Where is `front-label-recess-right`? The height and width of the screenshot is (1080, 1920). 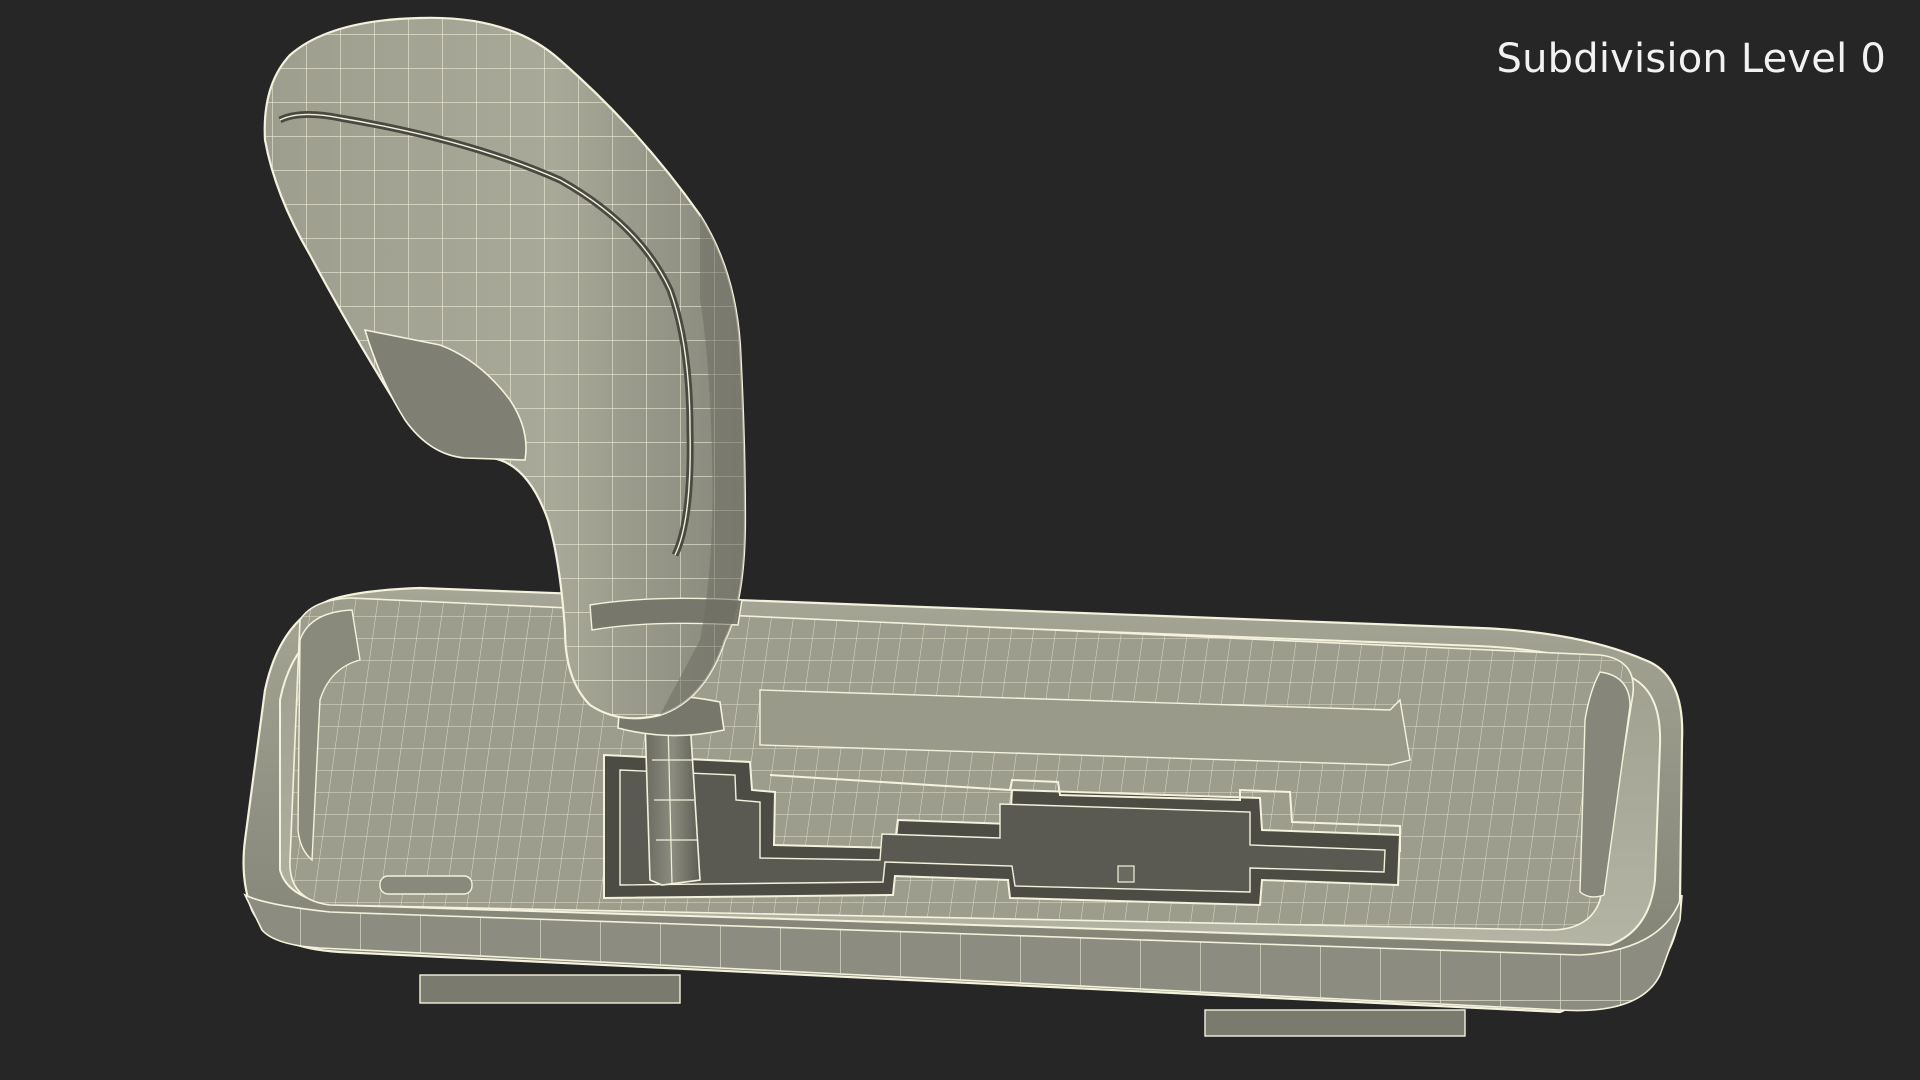
front-label-recess-right is located at coordinates (1335, 1023).